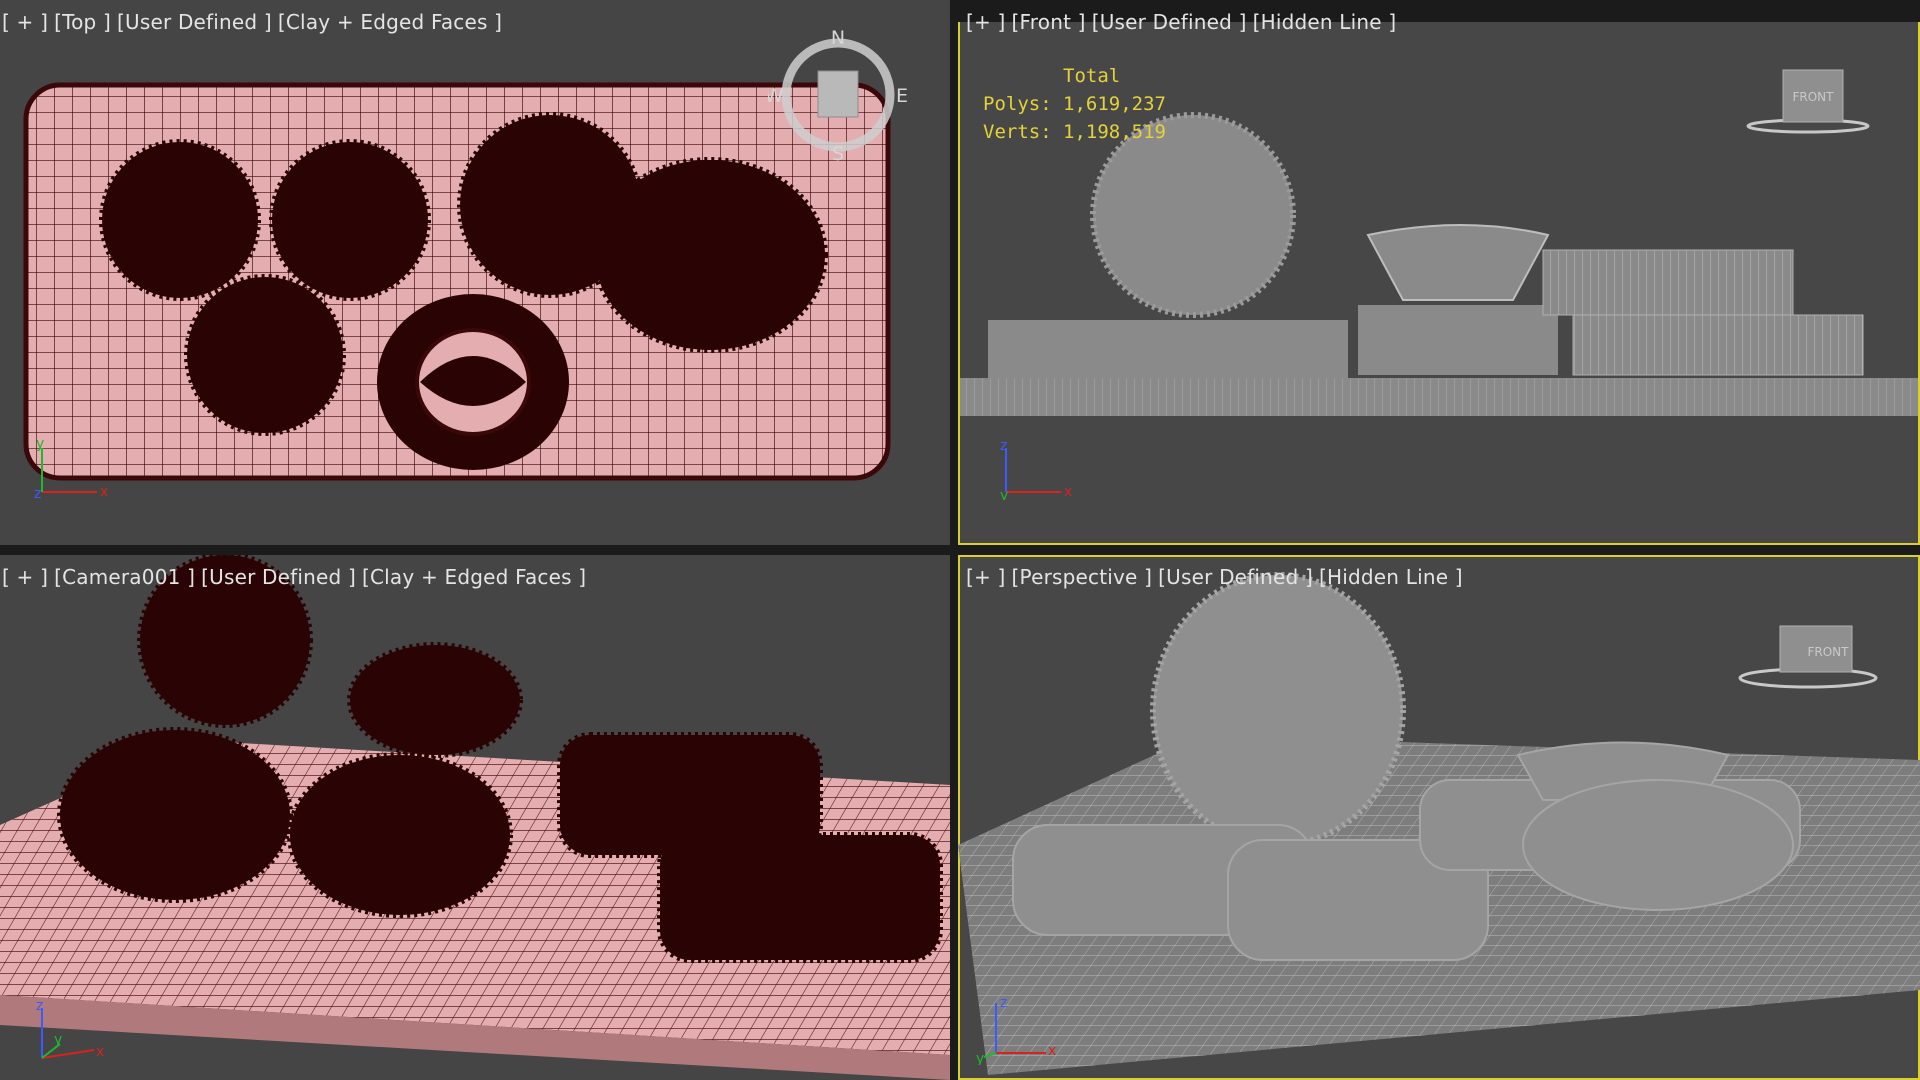 The width and height of the screenshot is (1920, 1080). What do you see at coordinates (838, 39) in the screenshot?
I see `compass-north: N` at bounding box center [838, 39].